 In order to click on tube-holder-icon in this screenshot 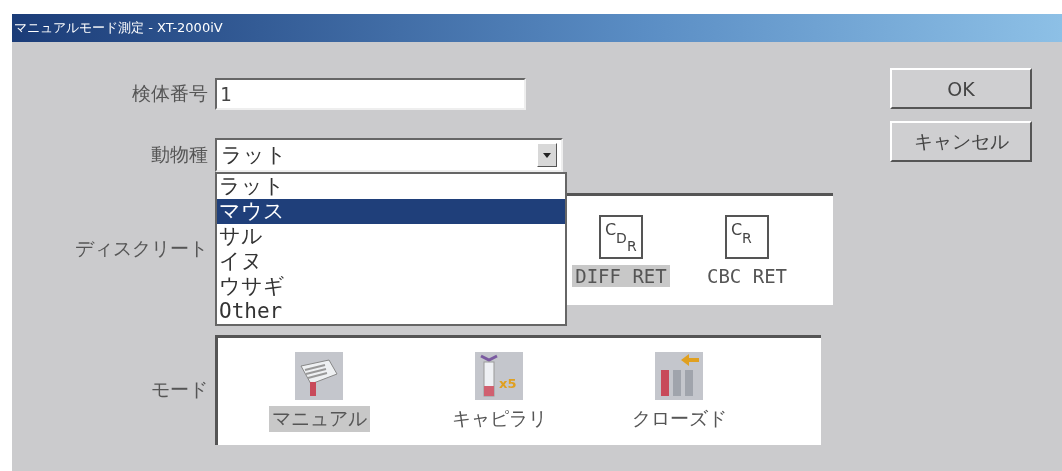, I will do `click(319, 375)`.